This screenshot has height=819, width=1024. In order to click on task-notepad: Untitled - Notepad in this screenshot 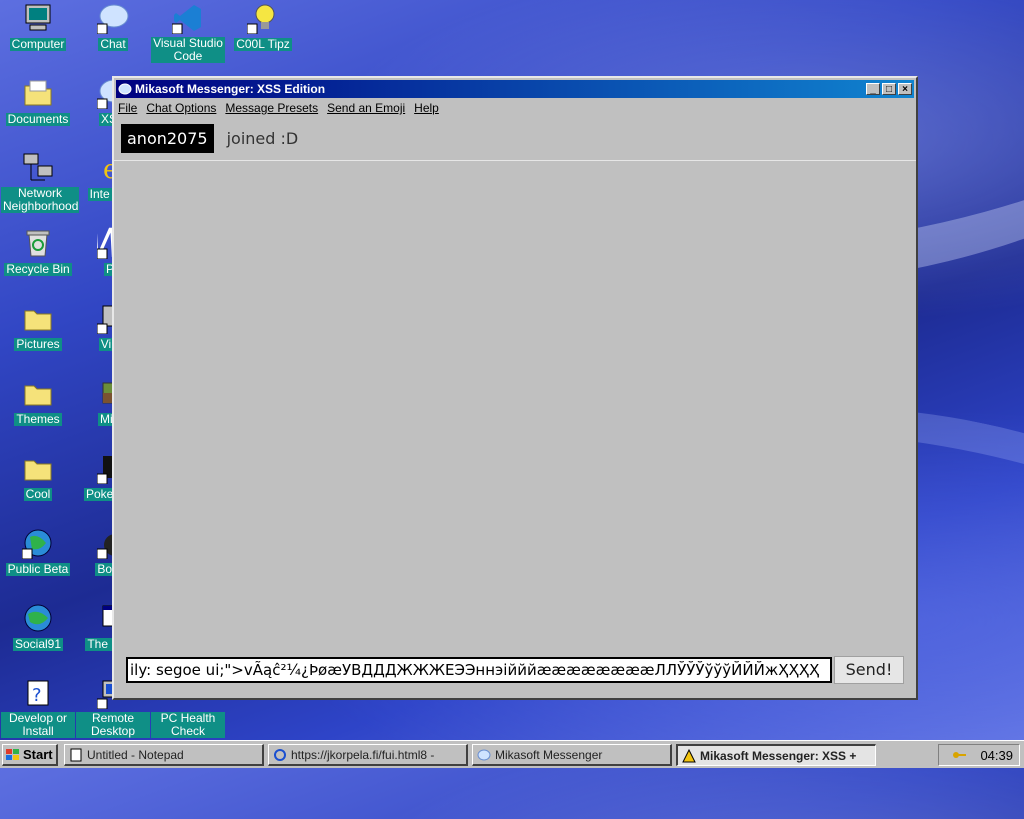, I will do `click(164, 755)`.